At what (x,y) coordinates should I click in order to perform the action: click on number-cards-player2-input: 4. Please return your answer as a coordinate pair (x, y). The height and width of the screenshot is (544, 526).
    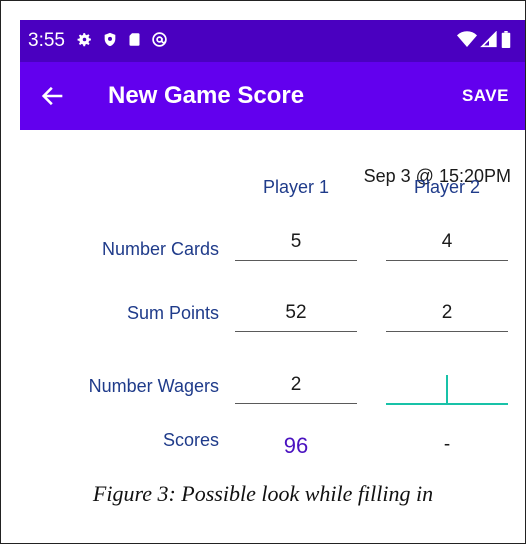
    Looking at the image, I should click on (447, 245).